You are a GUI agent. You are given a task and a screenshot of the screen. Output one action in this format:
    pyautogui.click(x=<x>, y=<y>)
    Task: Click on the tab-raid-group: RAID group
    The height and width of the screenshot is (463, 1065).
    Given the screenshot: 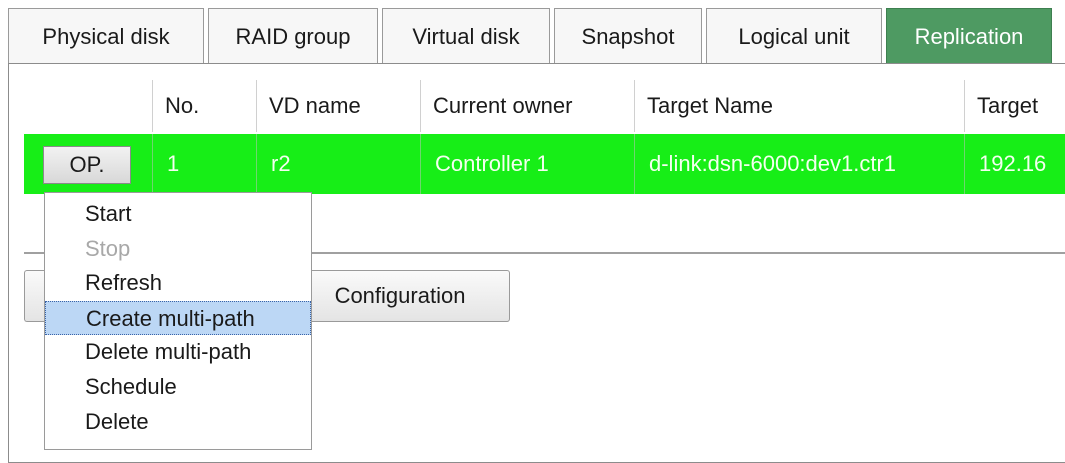 What is the action you would take?
    pyautogui.click(x=293, y=36)
    